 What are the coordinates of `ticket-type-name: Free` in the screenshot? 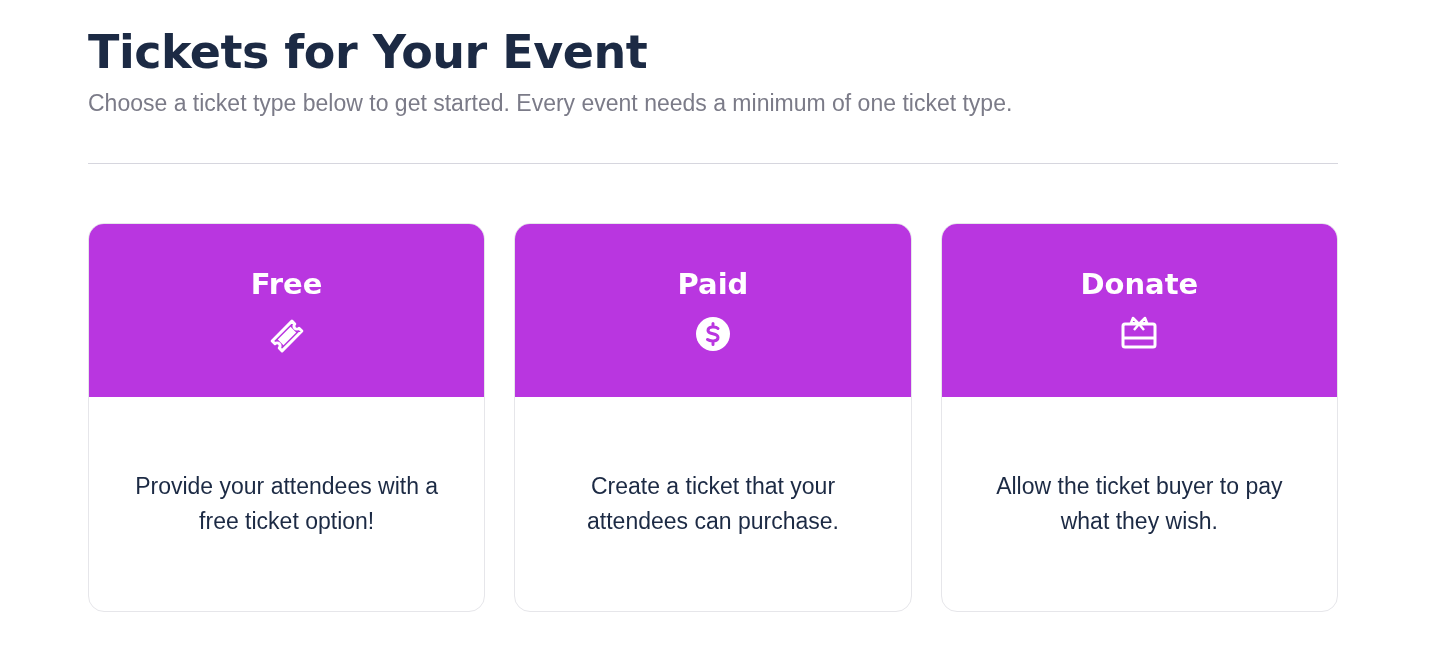 It's located at (286, 284).